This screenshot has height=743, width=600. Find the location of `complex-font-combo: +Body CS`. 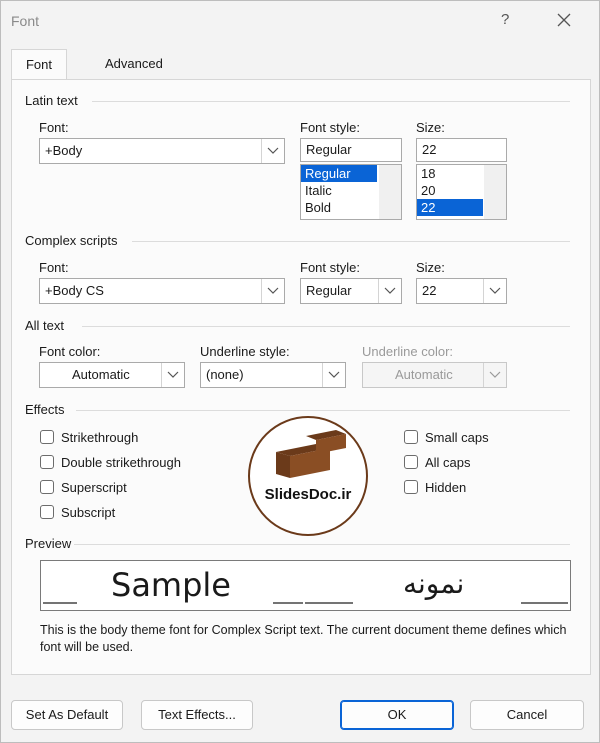

complex-font-combo: +Body CS is located at coordinates (162, 291).